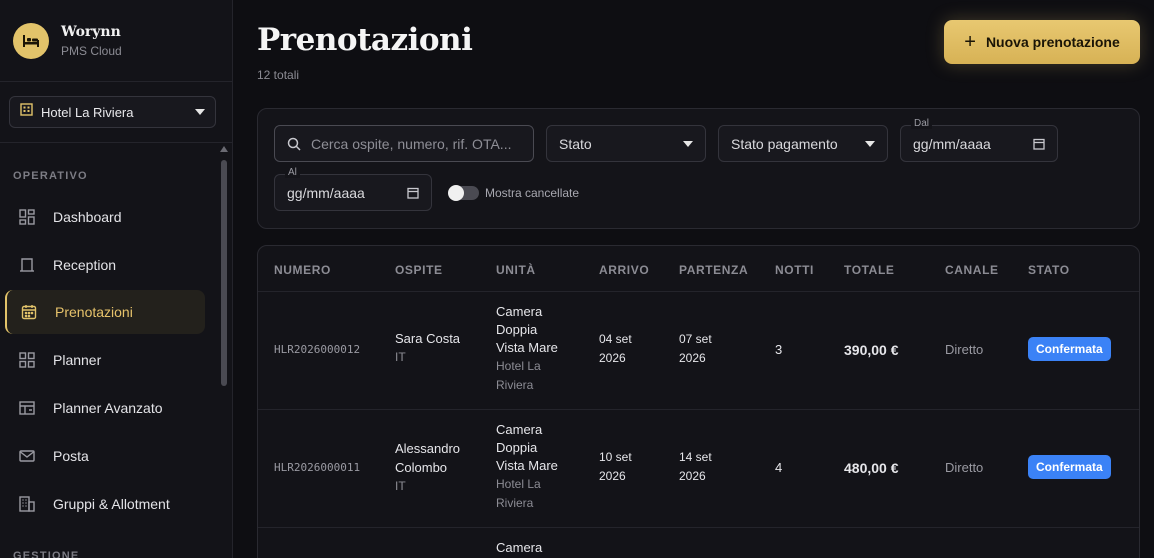  I want to click on date-from-value: gg/mm/aaaa, so click(952, 143).